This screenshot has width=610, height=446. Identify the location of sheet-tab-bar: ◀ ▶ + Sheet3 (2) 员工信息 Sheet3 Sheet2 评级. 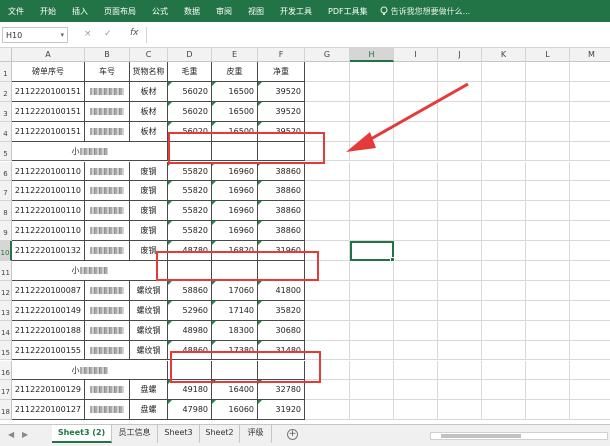
(305, 435).